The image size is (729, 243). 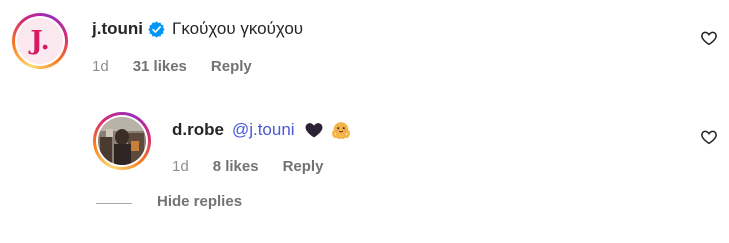 What do you see at coordinates (156, 29) in the screenshot?
I see `verified-badge-icon` at bounding box center [156, 29].